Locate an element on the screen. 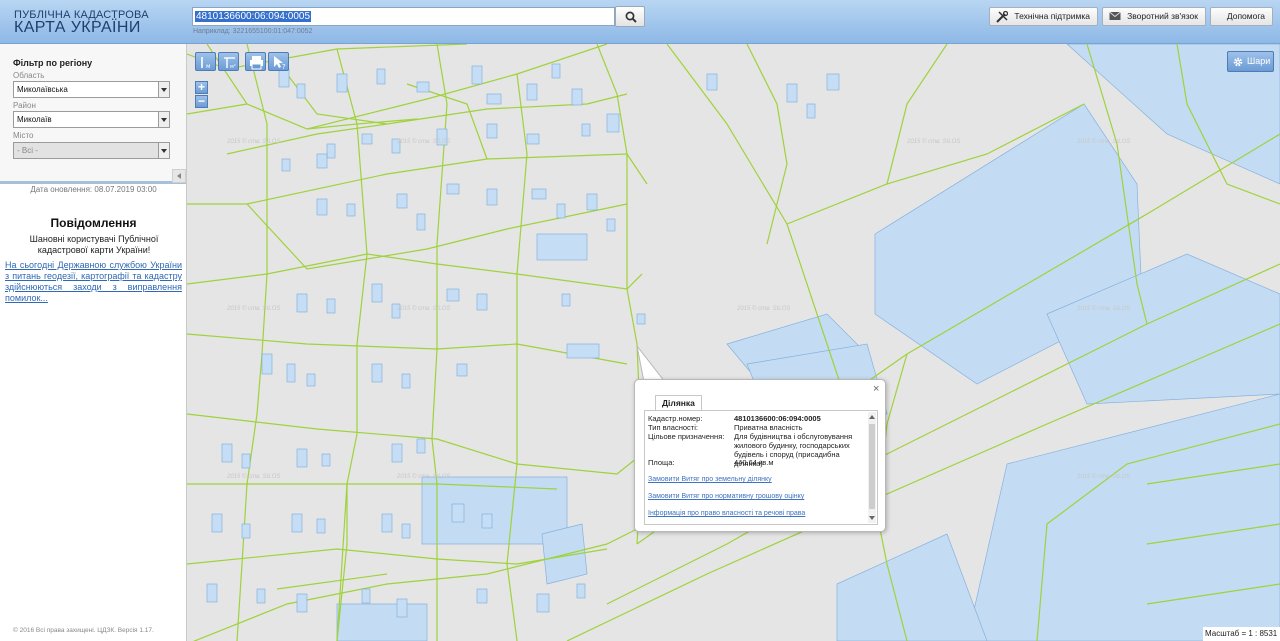 The height and width of the screenshot is (641, 1280). gear-icon is located at coordinates (1238, 62).